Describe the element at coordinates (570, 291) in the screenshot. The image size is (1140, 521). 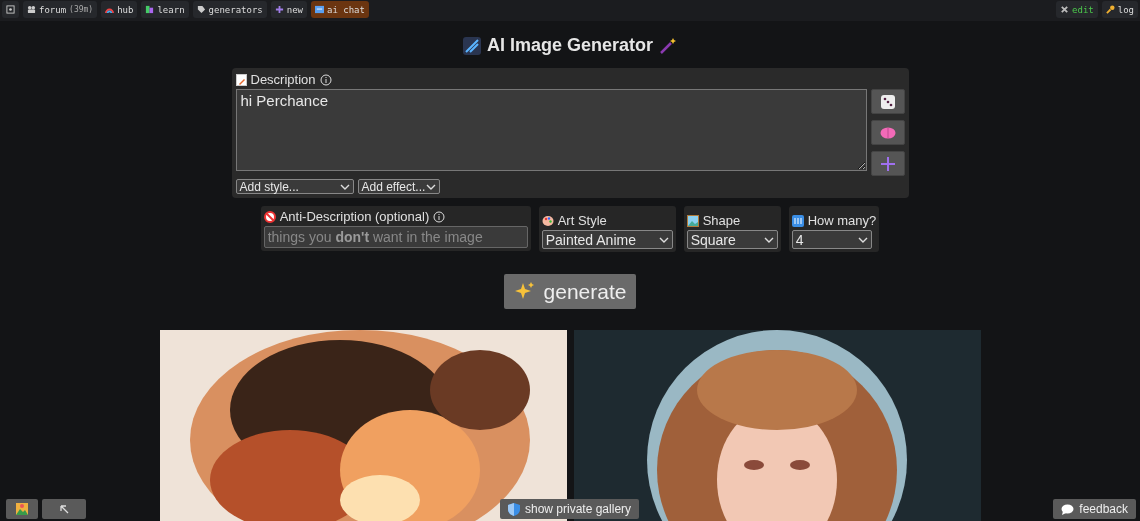
I see `generate-button: generate` at that location.